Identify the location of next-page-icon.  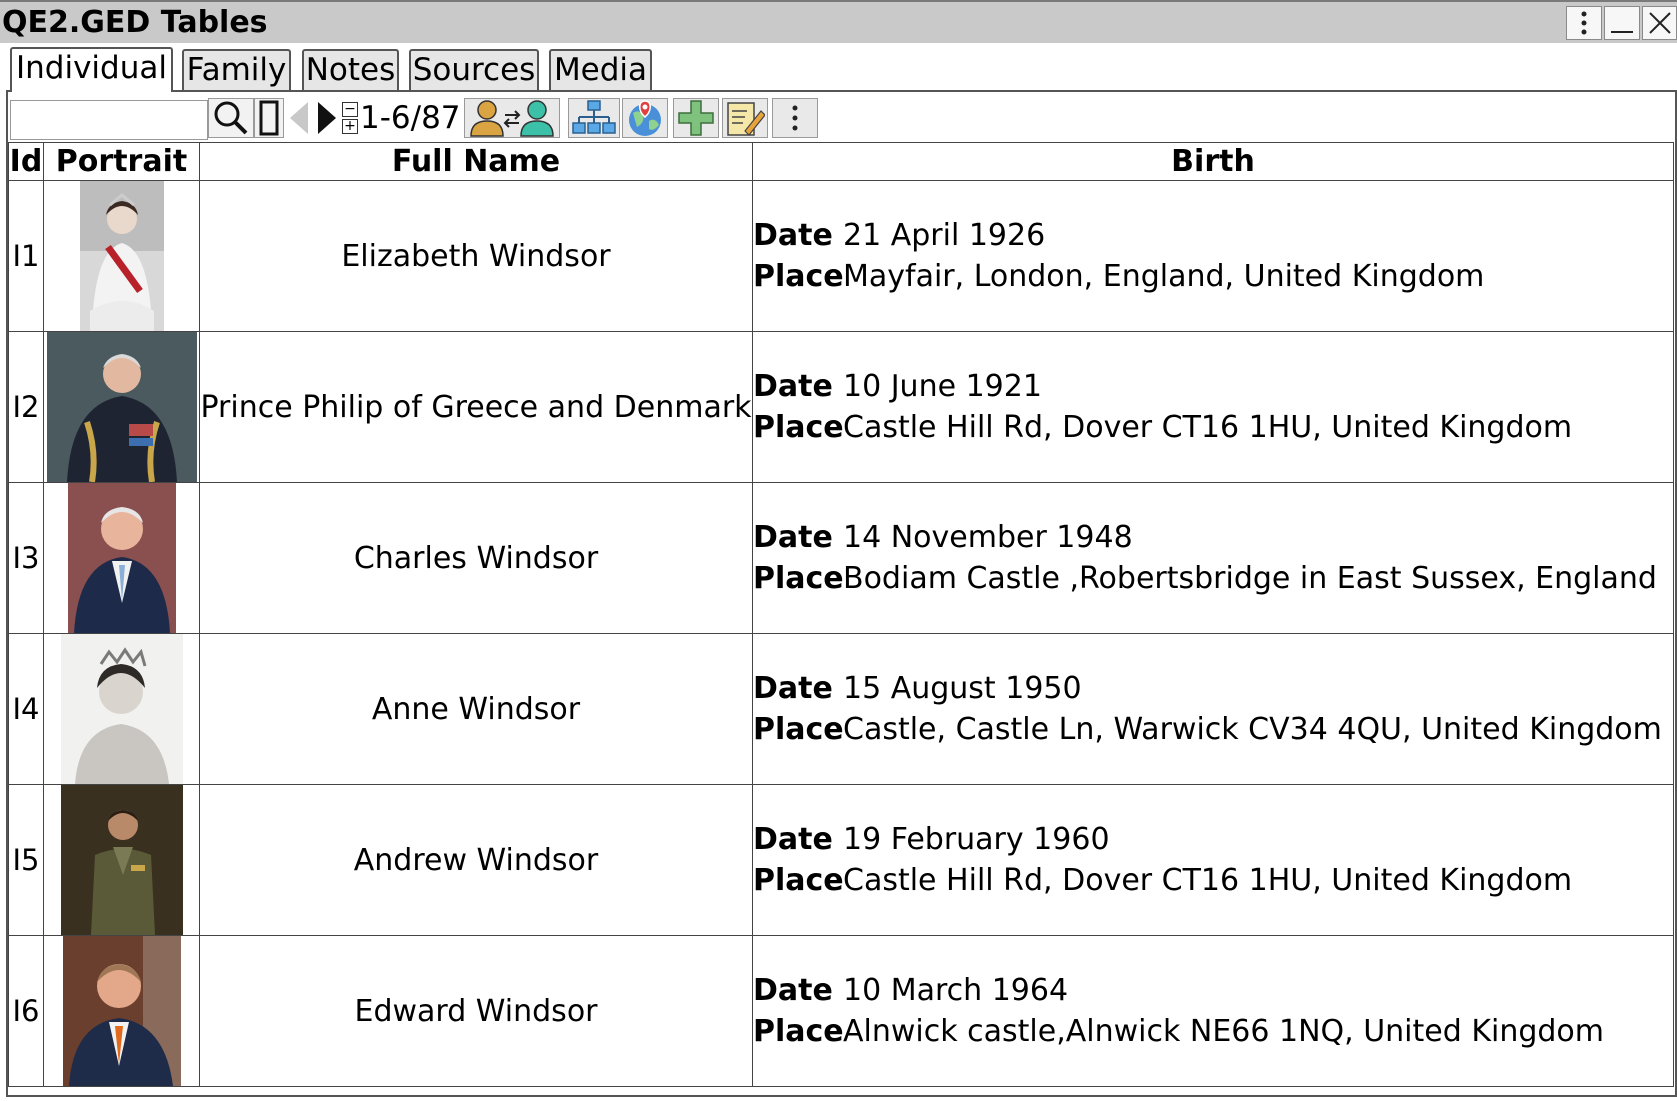
(327, 118).